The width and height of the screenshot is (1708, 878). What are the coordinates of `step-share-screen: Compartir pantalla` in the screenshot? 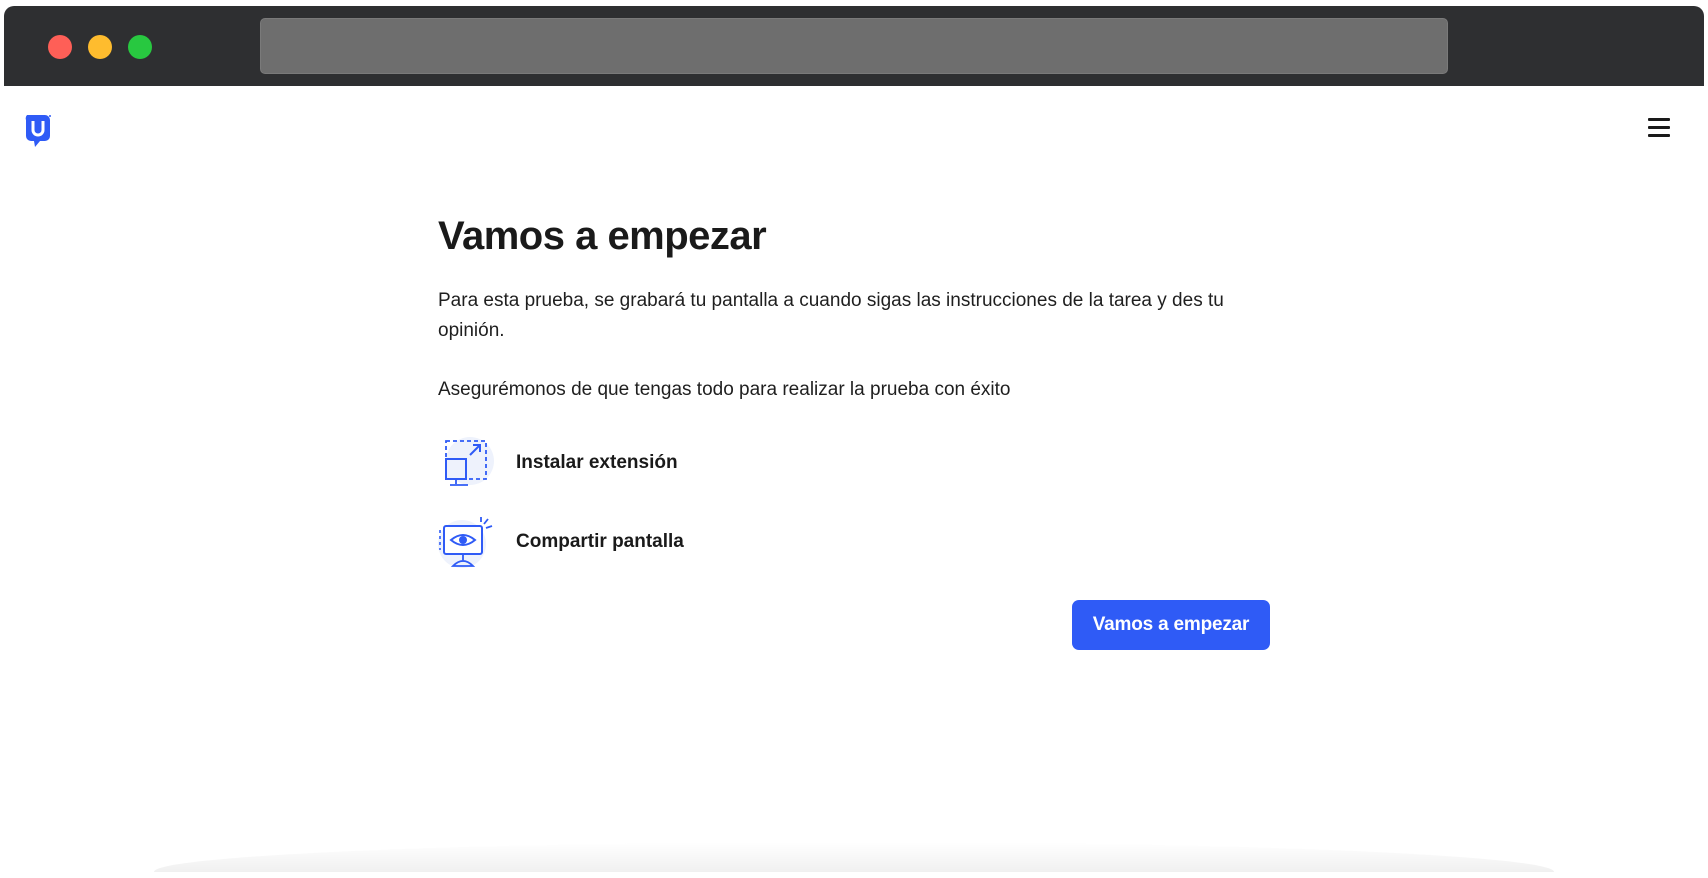 It's located at (858, 542).